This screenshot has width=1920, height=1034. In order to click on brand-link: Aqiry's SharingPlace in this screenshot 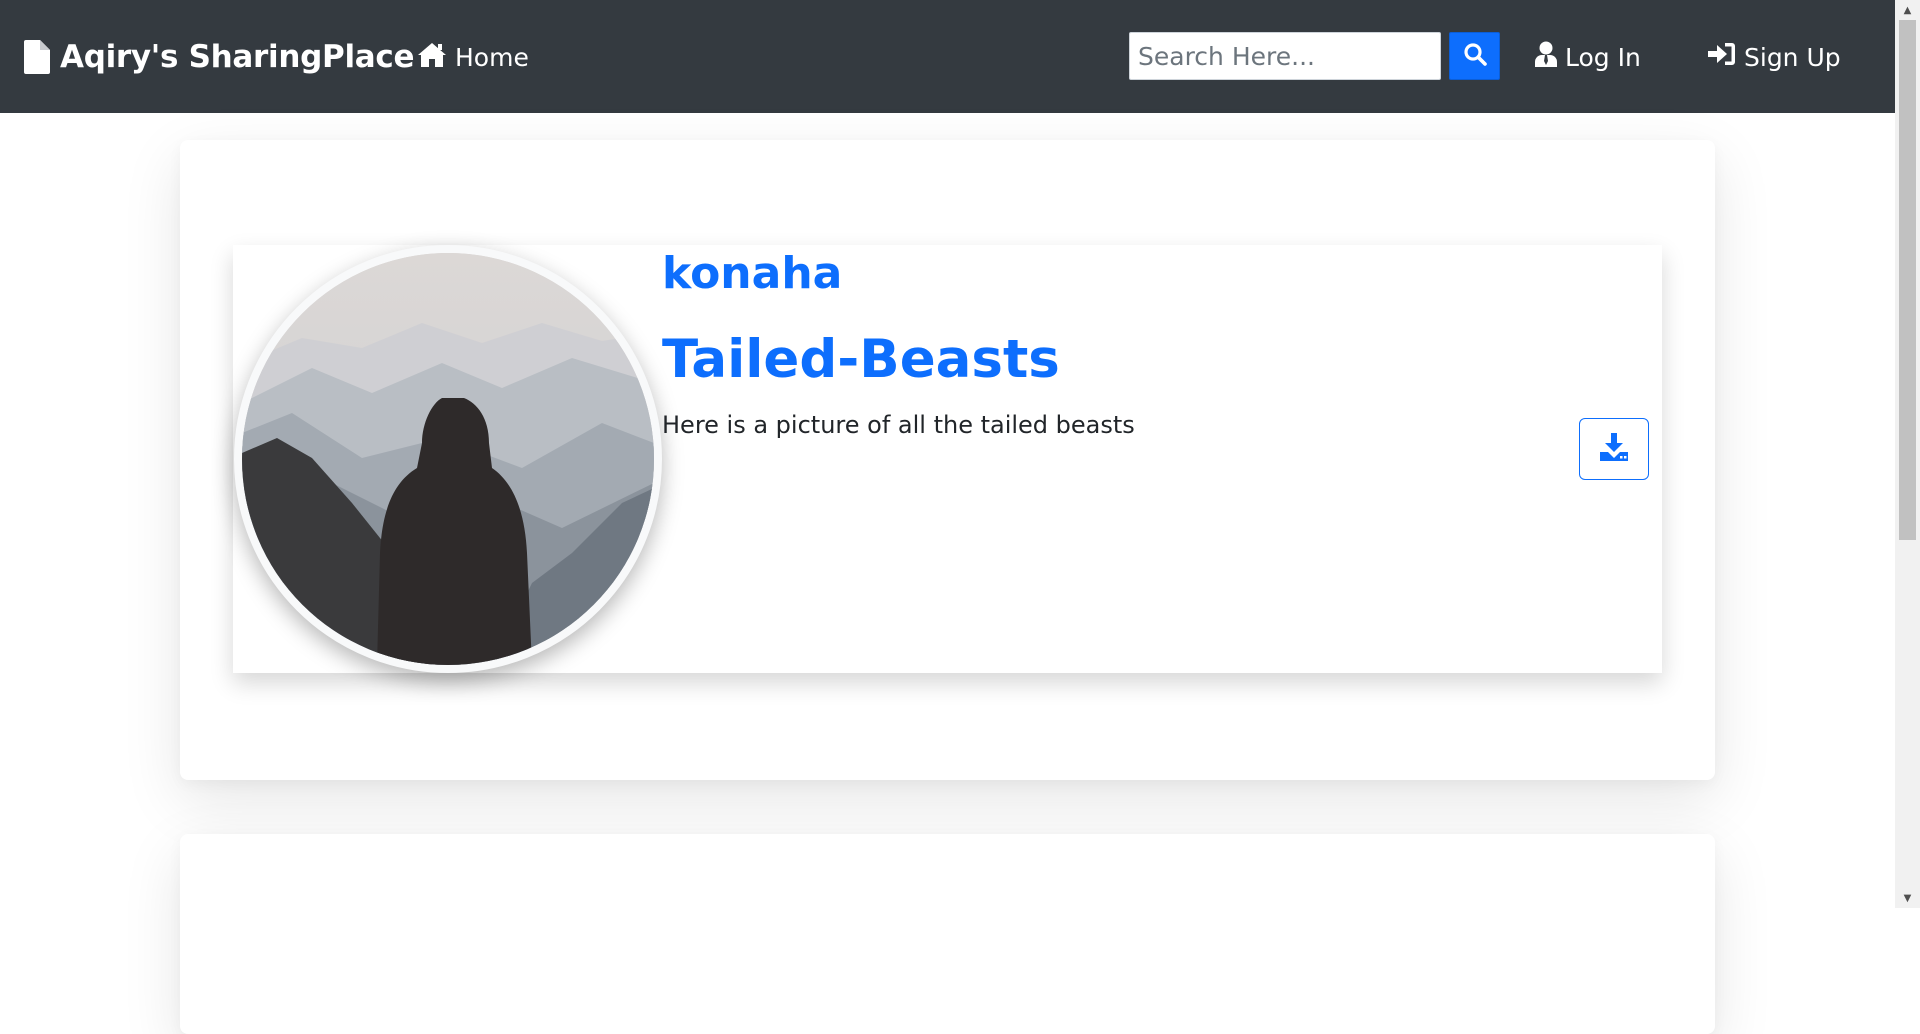, I will do `click(219, 57)`.